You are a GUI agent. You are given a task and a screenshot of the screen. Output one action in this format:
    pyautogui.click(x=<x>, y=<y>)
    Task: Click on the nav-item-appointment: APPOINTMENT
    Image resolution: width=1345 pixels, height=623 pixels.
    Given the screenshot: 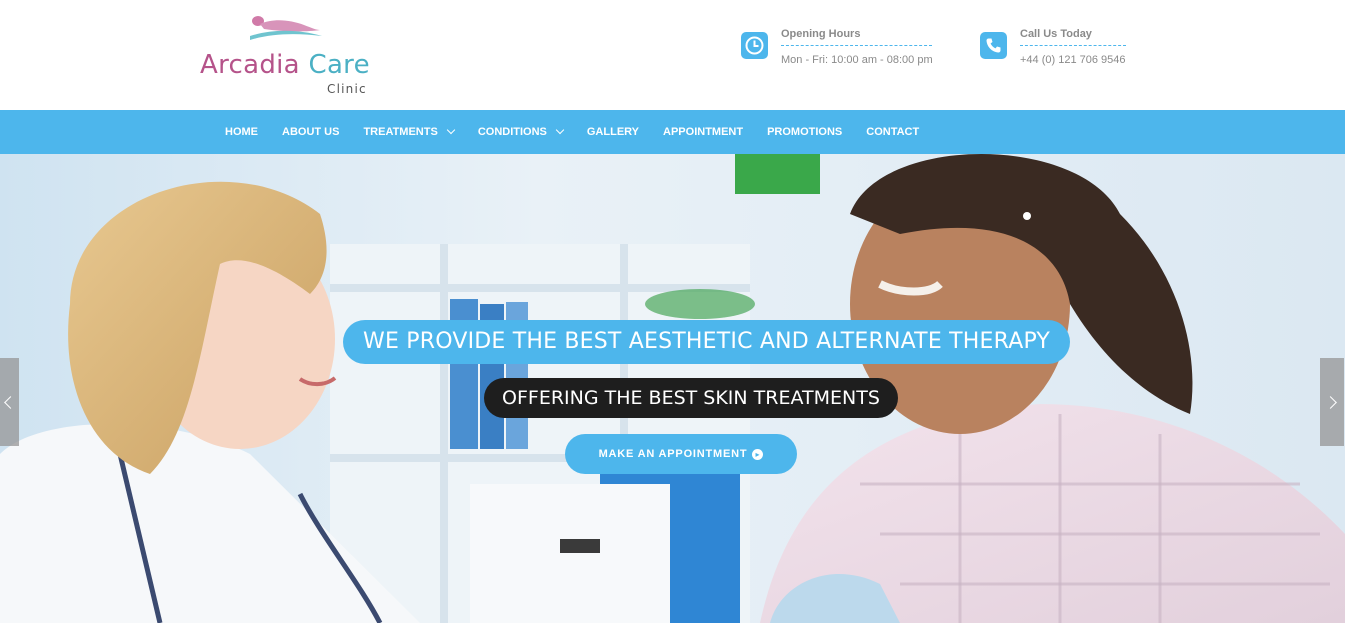 What is the action you would take?
    pyautogui.click(x=703, y=132)
    